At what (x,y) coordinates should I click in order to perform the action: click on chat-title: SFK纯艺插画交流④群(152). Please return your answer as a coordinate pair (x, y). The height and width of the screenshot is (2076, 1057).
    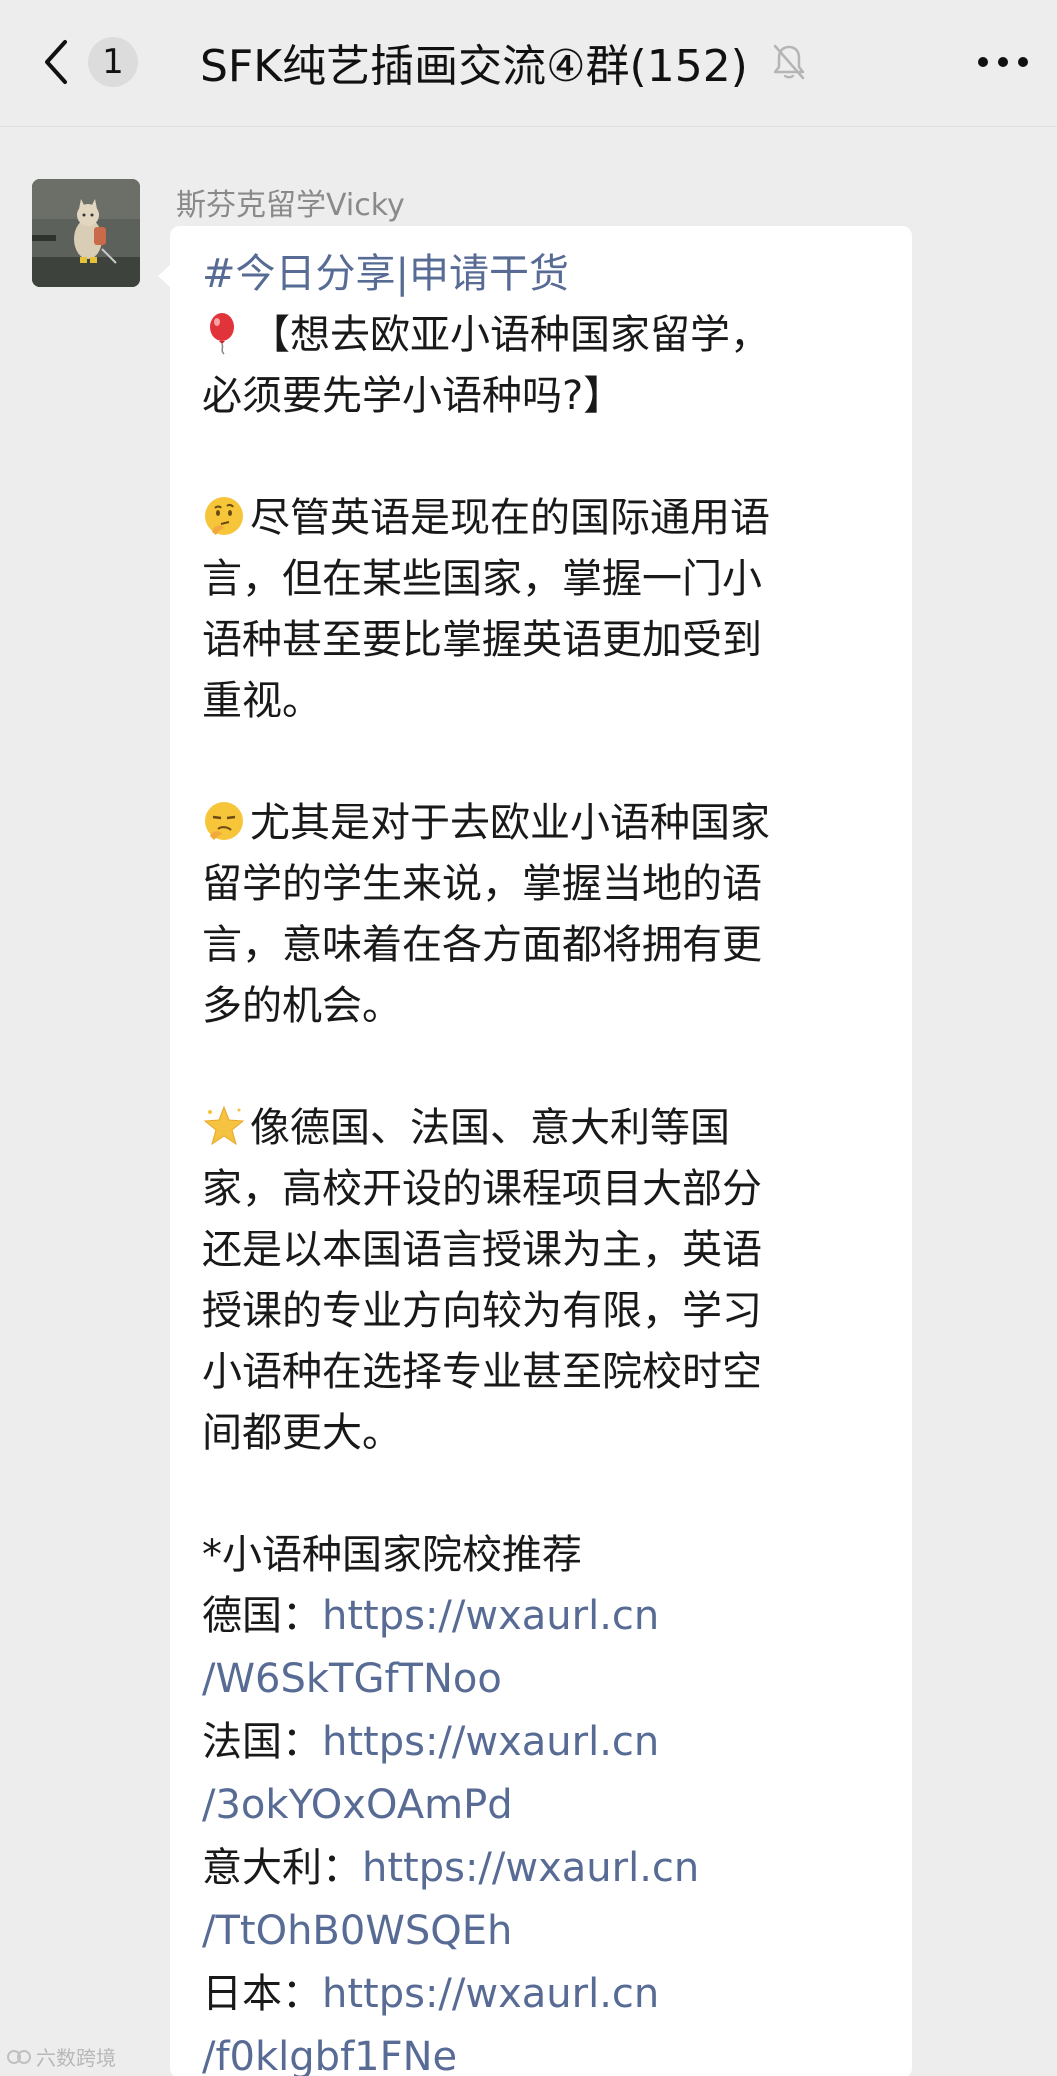
    Looking at the image, I should click on (474, 66).